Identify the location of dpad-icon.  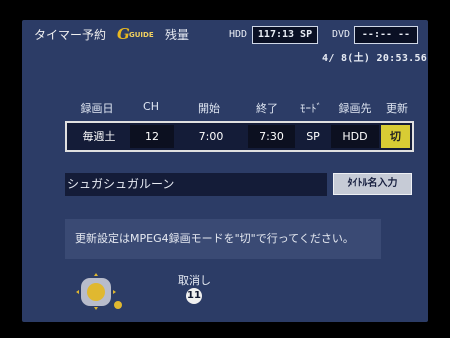
(100, 293).